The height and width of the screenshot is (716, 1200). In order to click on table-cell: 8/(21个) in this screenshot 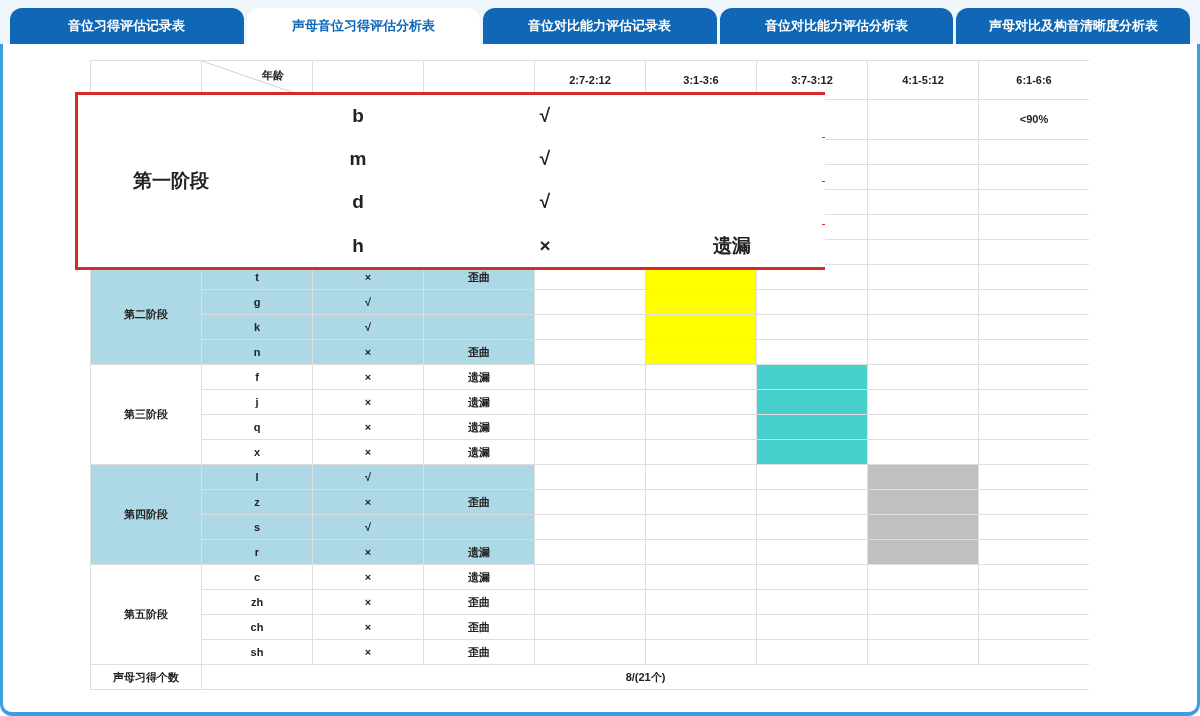, I will do `click(645, 677)`.